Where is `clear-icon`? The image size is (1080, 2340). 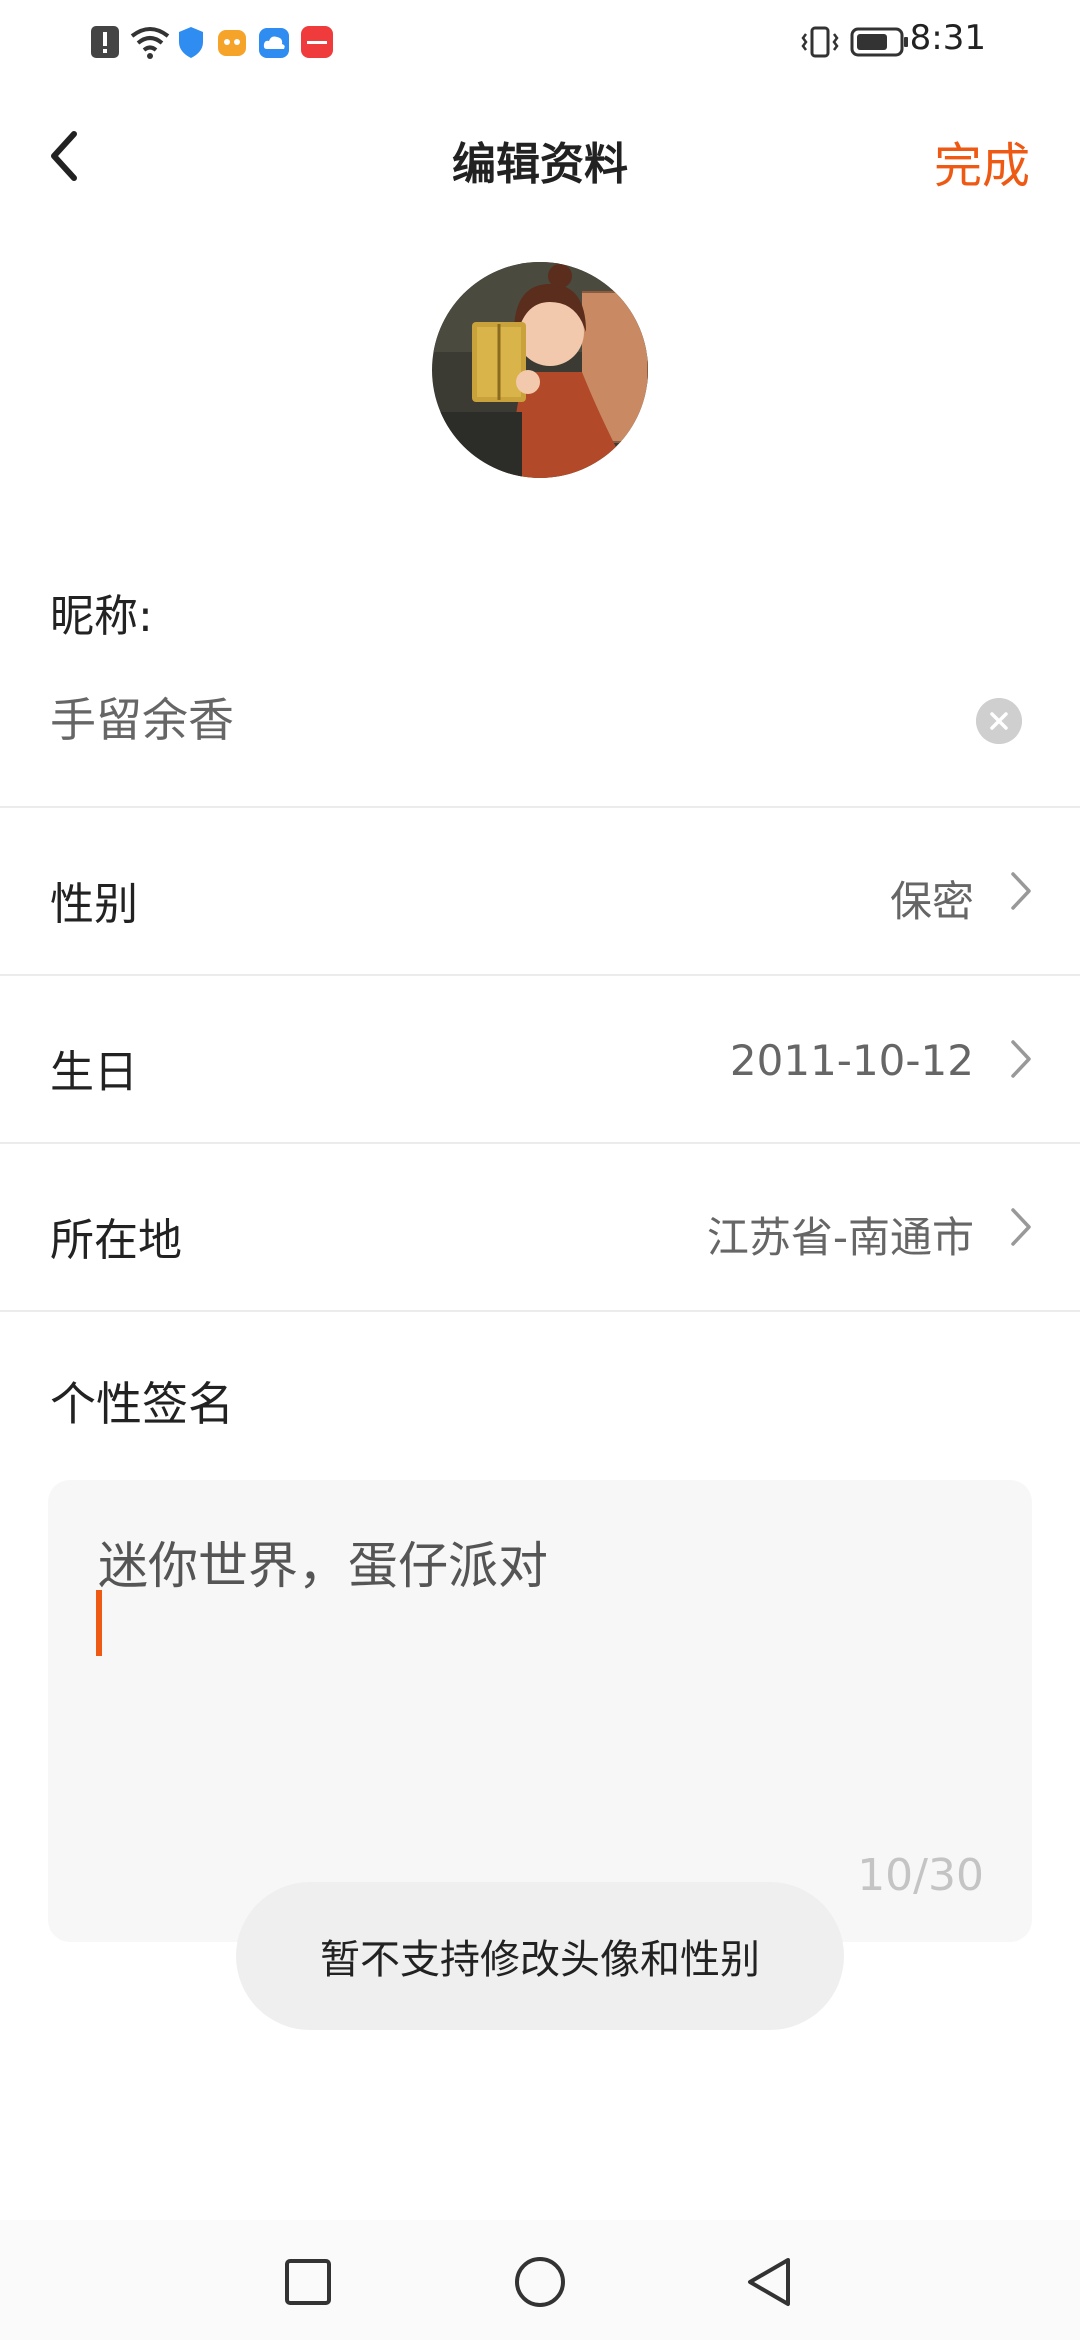 clear-icon is located at coordinates (999, 721).